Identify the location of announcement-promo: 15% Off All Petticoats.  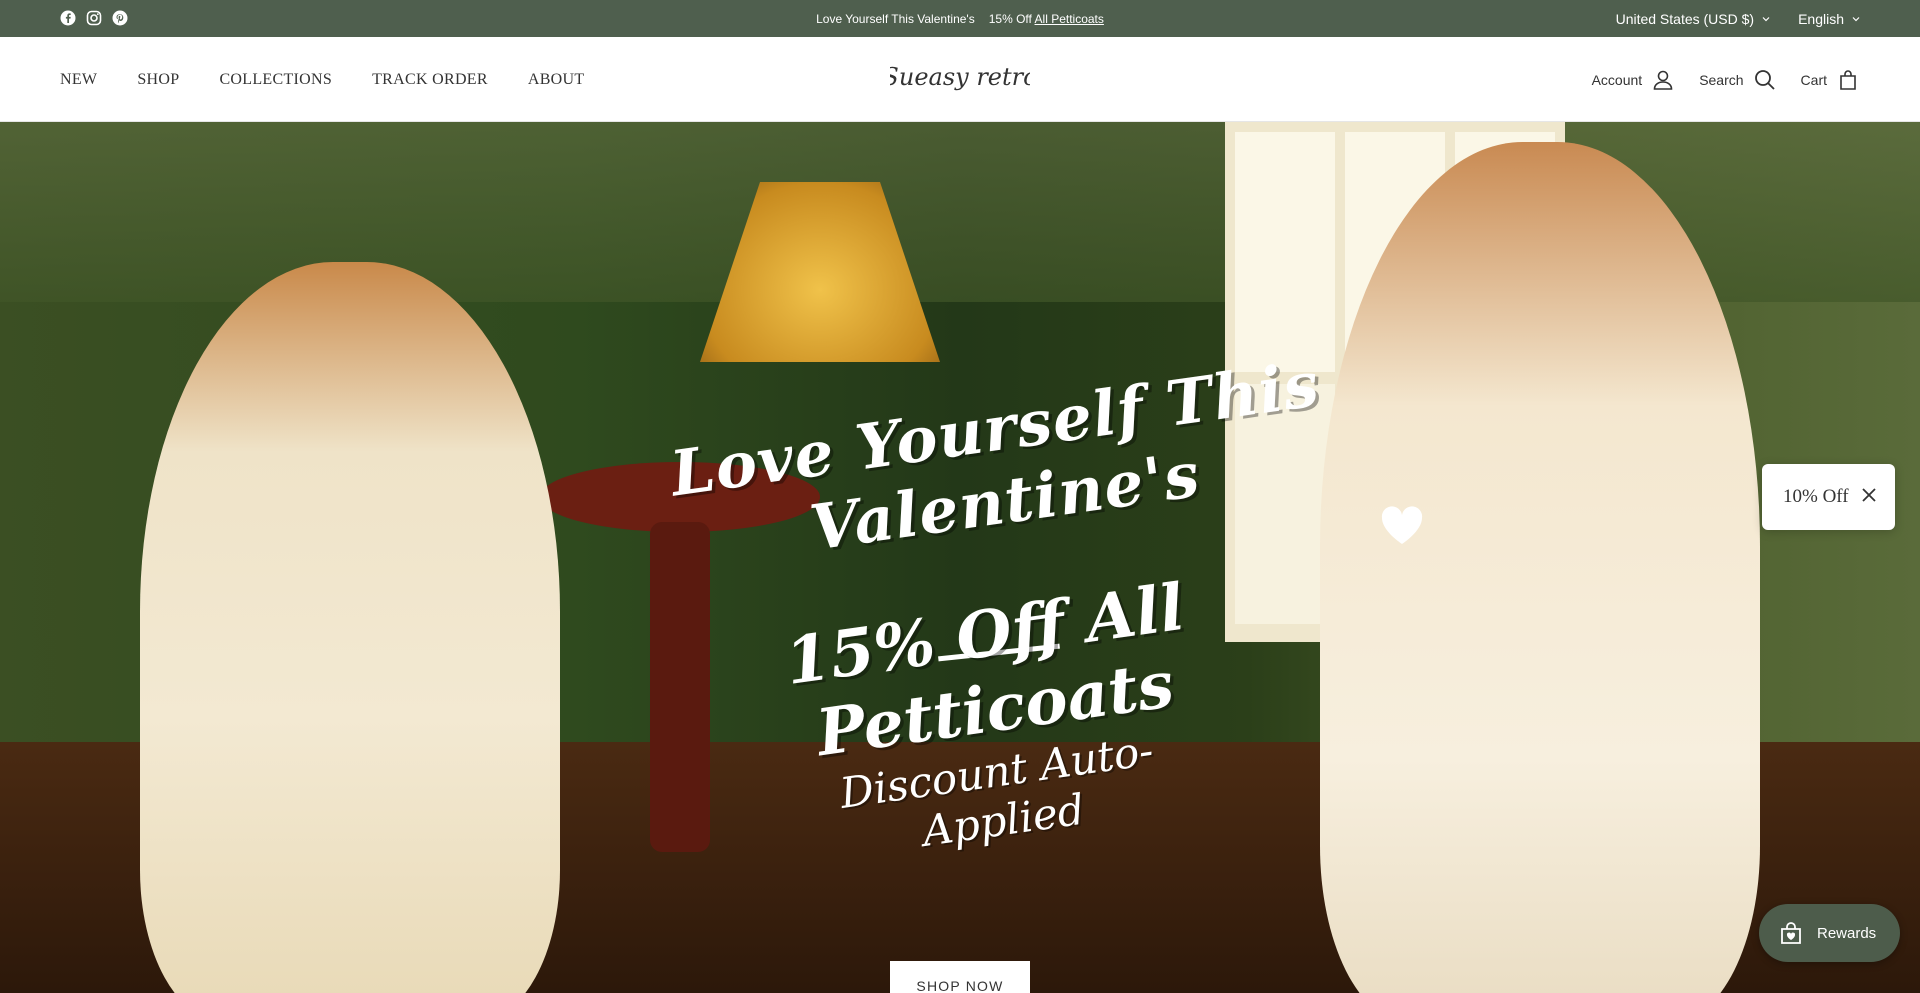
(1046, 19).